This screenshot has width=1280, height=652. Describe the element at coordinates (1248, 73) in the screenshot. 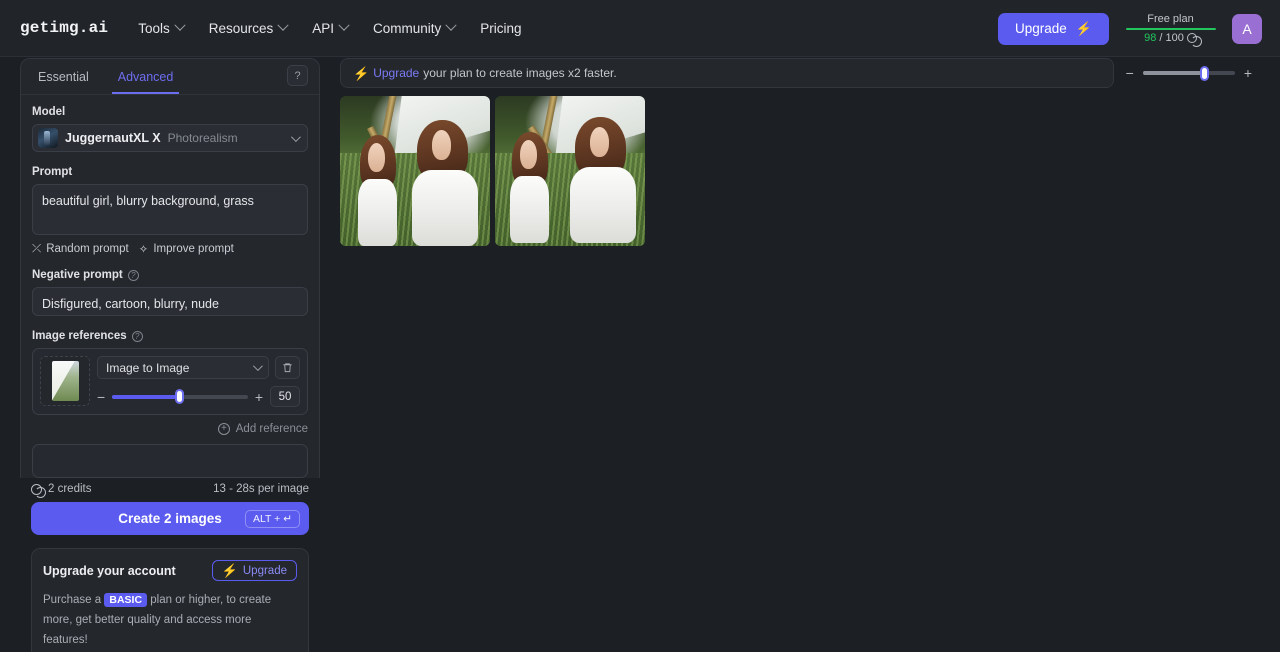

I see `zoom-in-button: +` at that location.